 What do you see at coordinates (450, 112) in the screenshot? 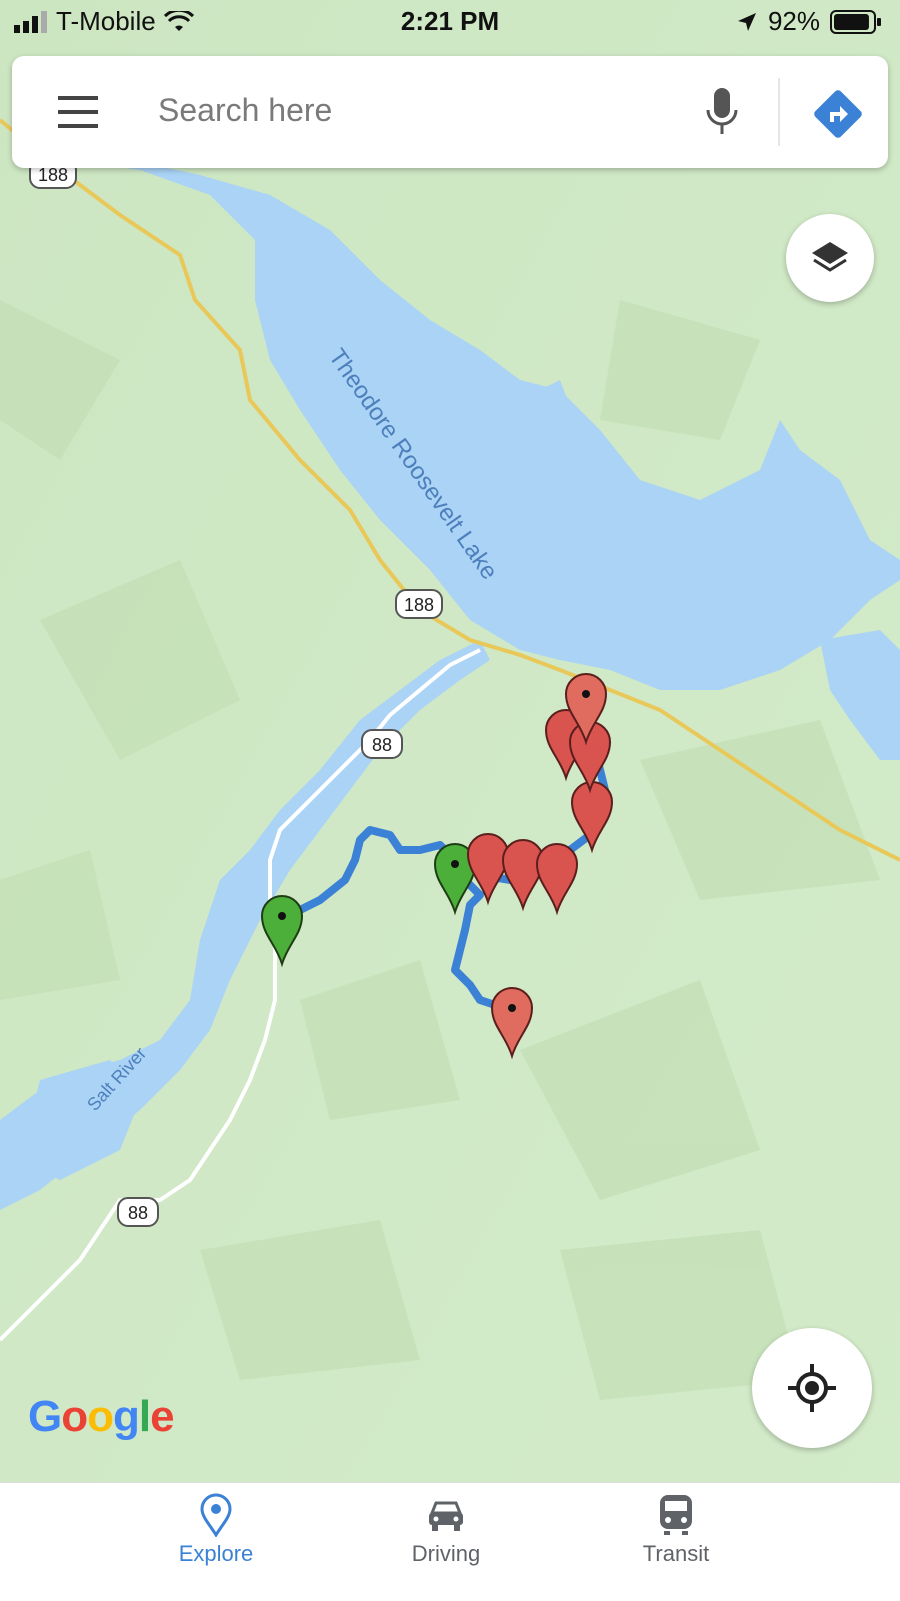
I see `search-bar: Search here` at bounding box center [450, 112].